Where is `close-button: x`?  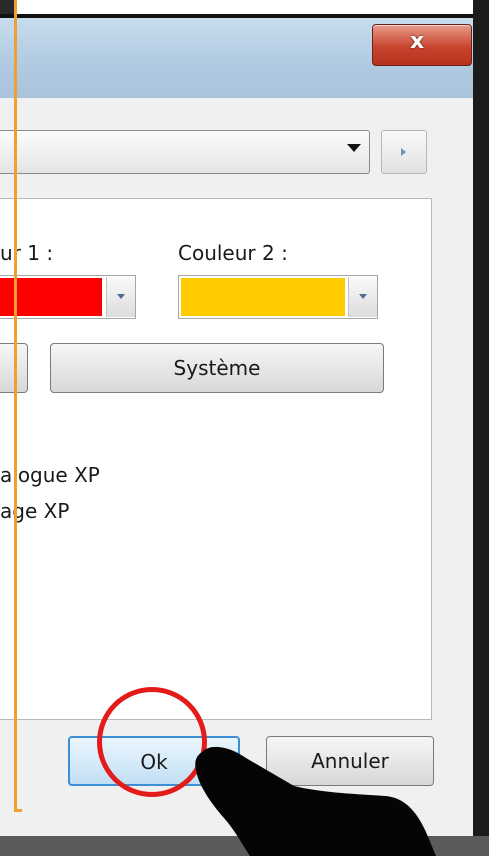
close-button: x is located at coordinates (422, 45).